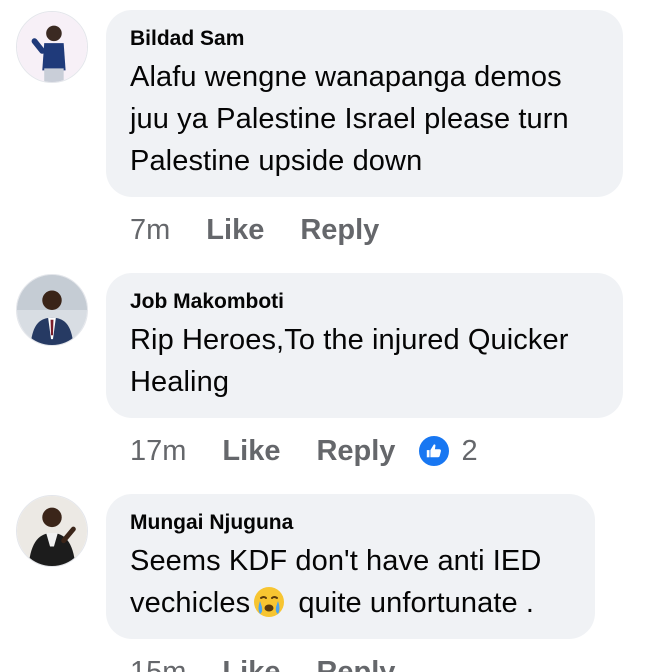  Describe the element at coordinates (350, 523) in the screenshot. I see `comment-author: Mungai Njuguna` at that location.